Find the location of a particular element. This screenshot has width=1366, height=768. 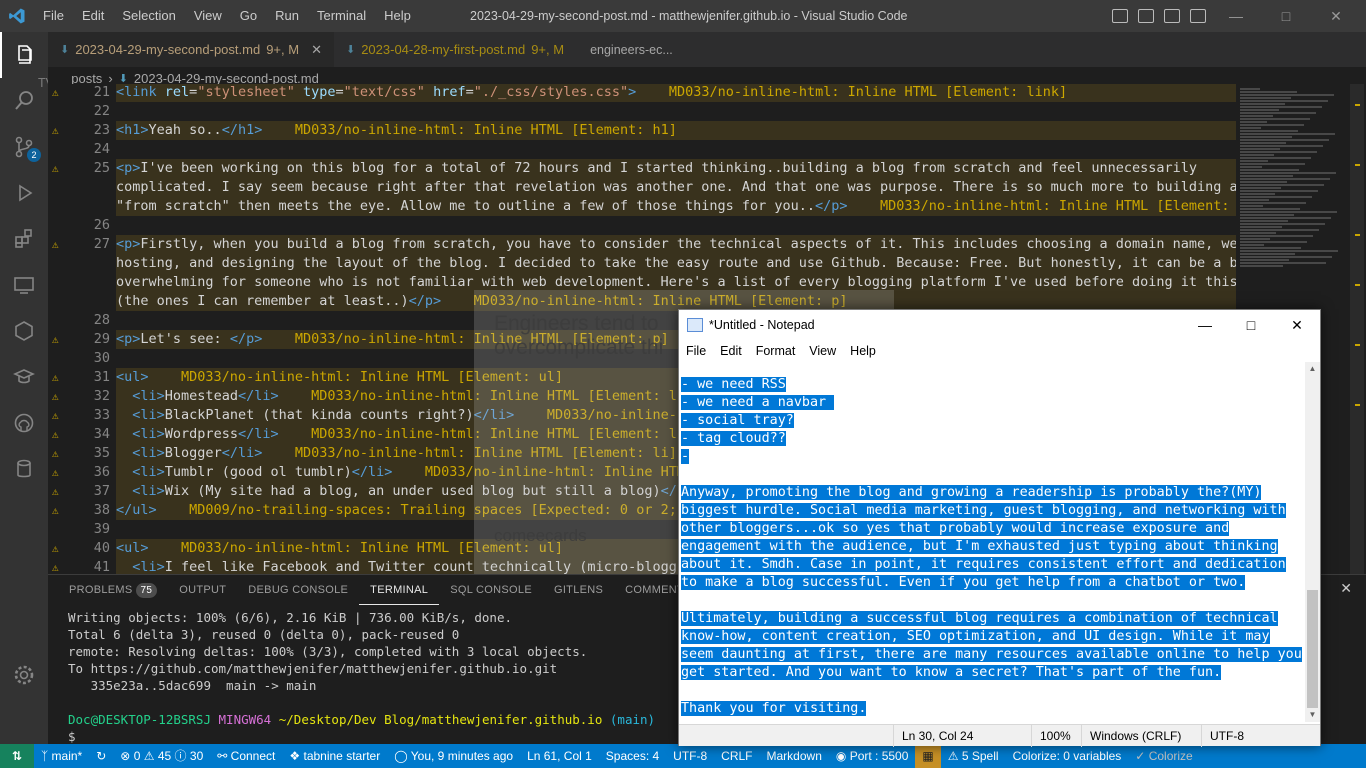

scroll-down-icon: ▼ is located at coordinates (1312, 715).